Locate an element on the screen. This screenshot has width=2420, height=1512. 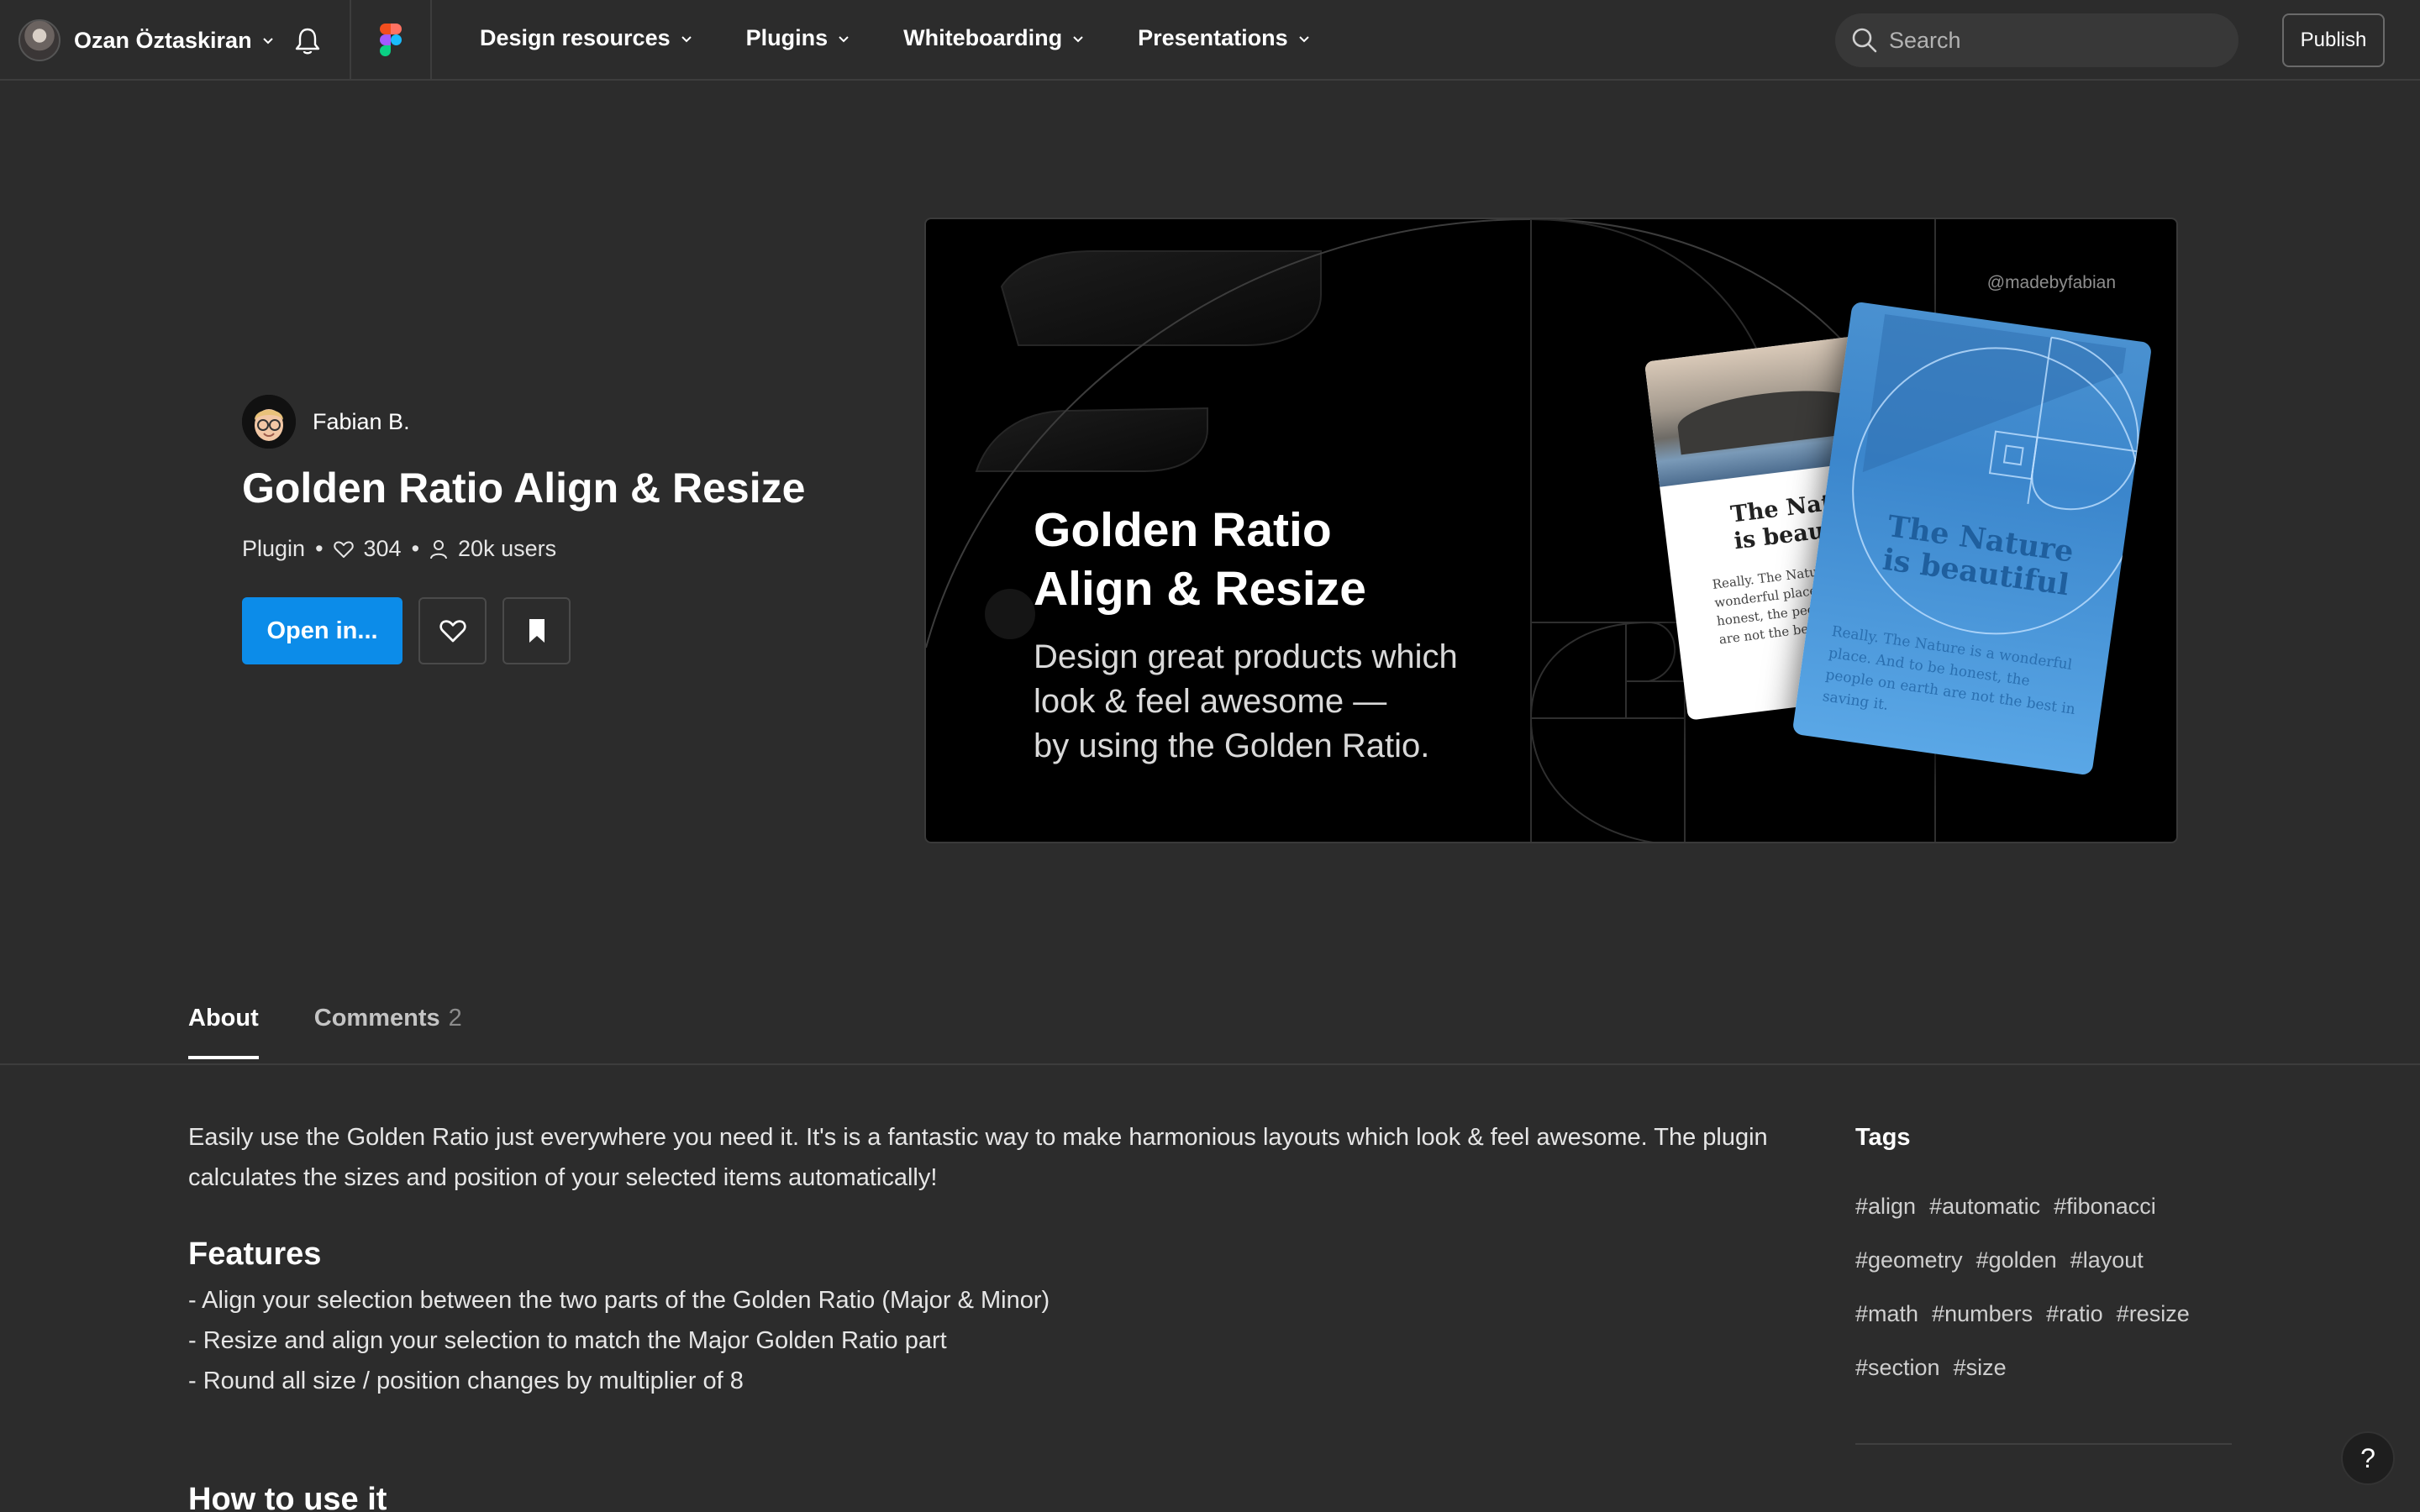
tags-heading: Tags is located at coordinates (1883, 1137).